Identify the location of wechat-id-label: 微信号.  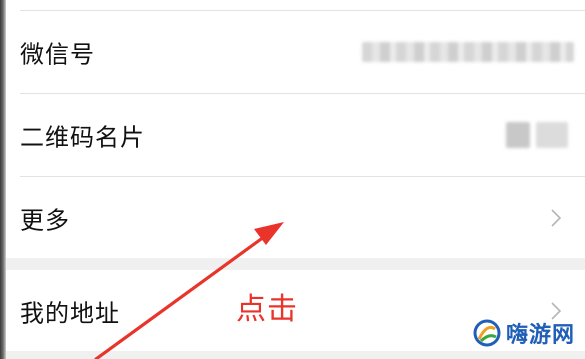
(57, 54).